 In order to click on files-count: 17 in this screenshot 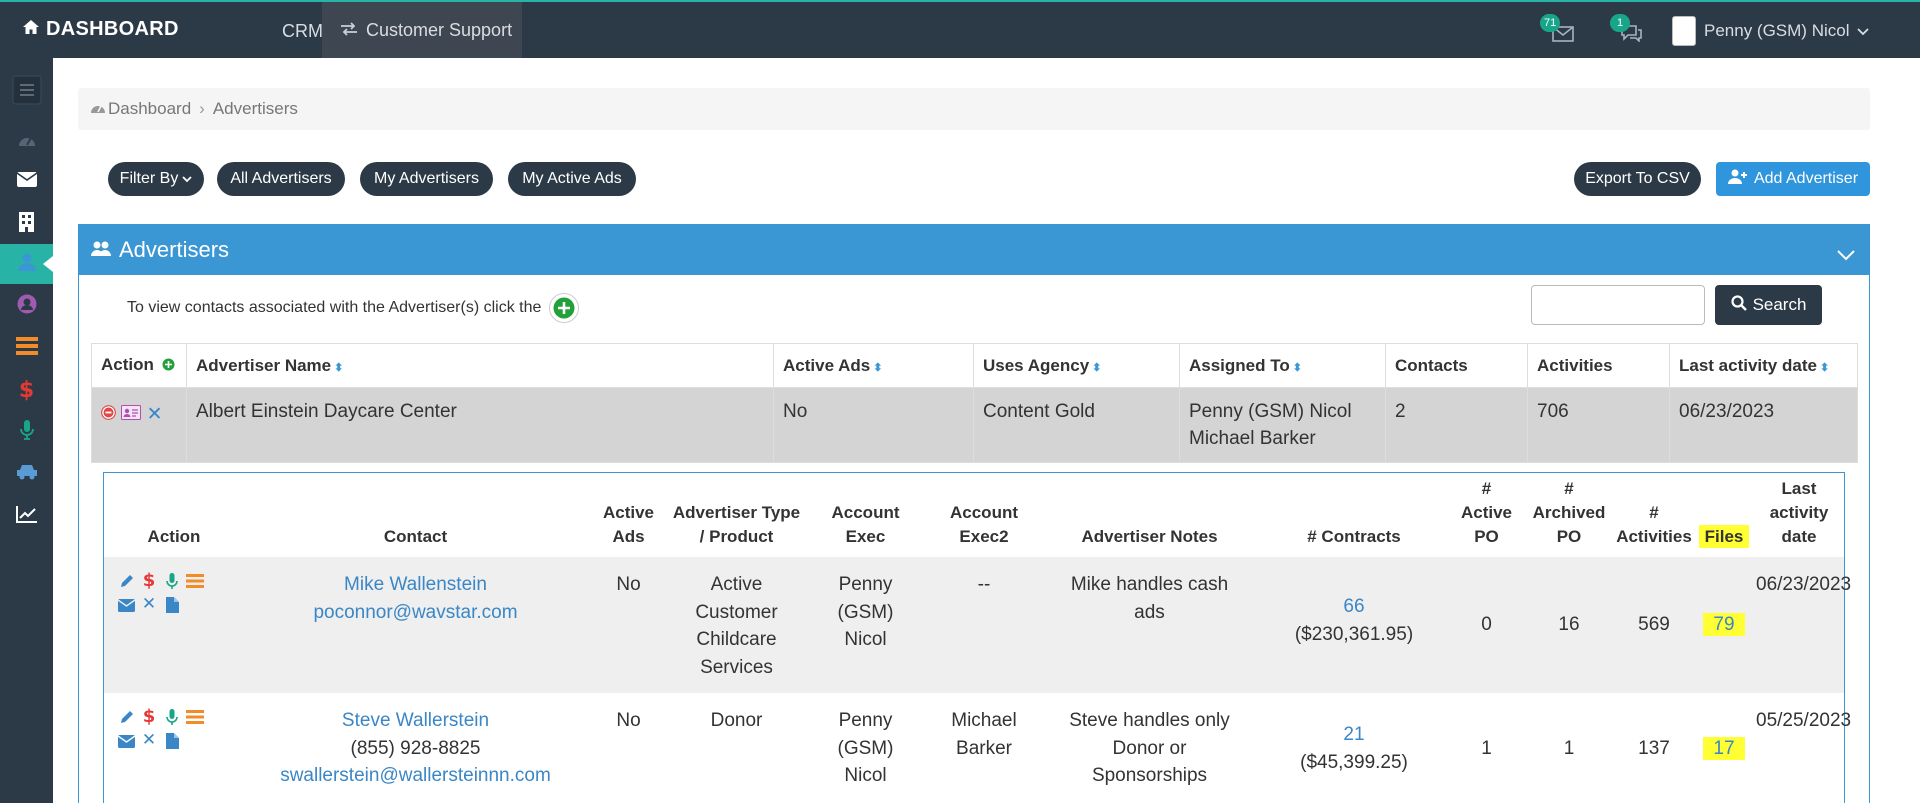, I will do `click(1724, 748)`.